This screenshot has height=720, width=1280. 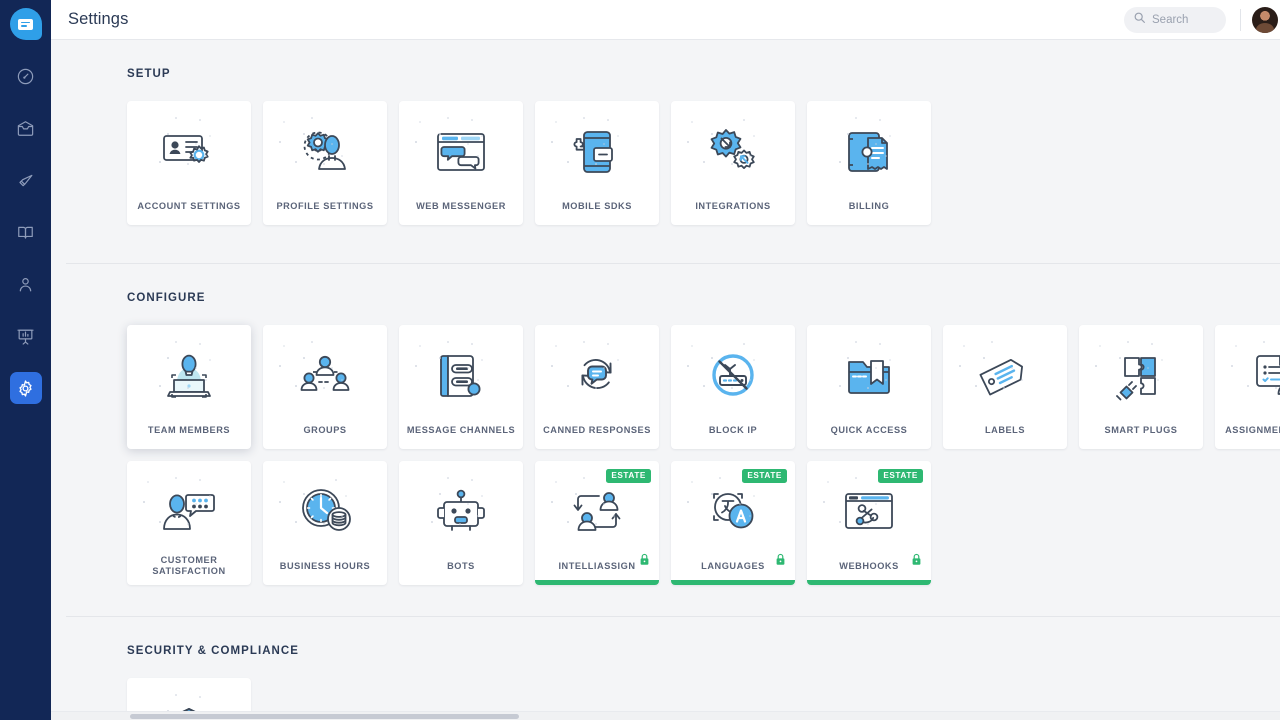 I want to click on settings-card-label: LABELS, so click(x=1005, y=429).